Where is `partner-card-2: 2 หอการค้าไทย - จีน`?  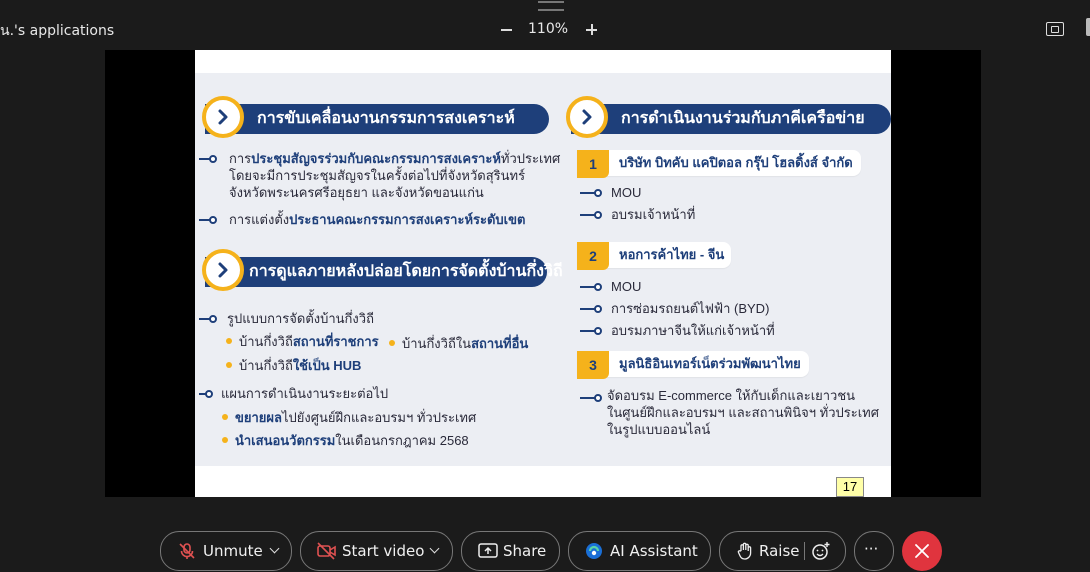 partner-card-2: 2 หอการค้าไทย - จีน is located at coordinates (654, 256).